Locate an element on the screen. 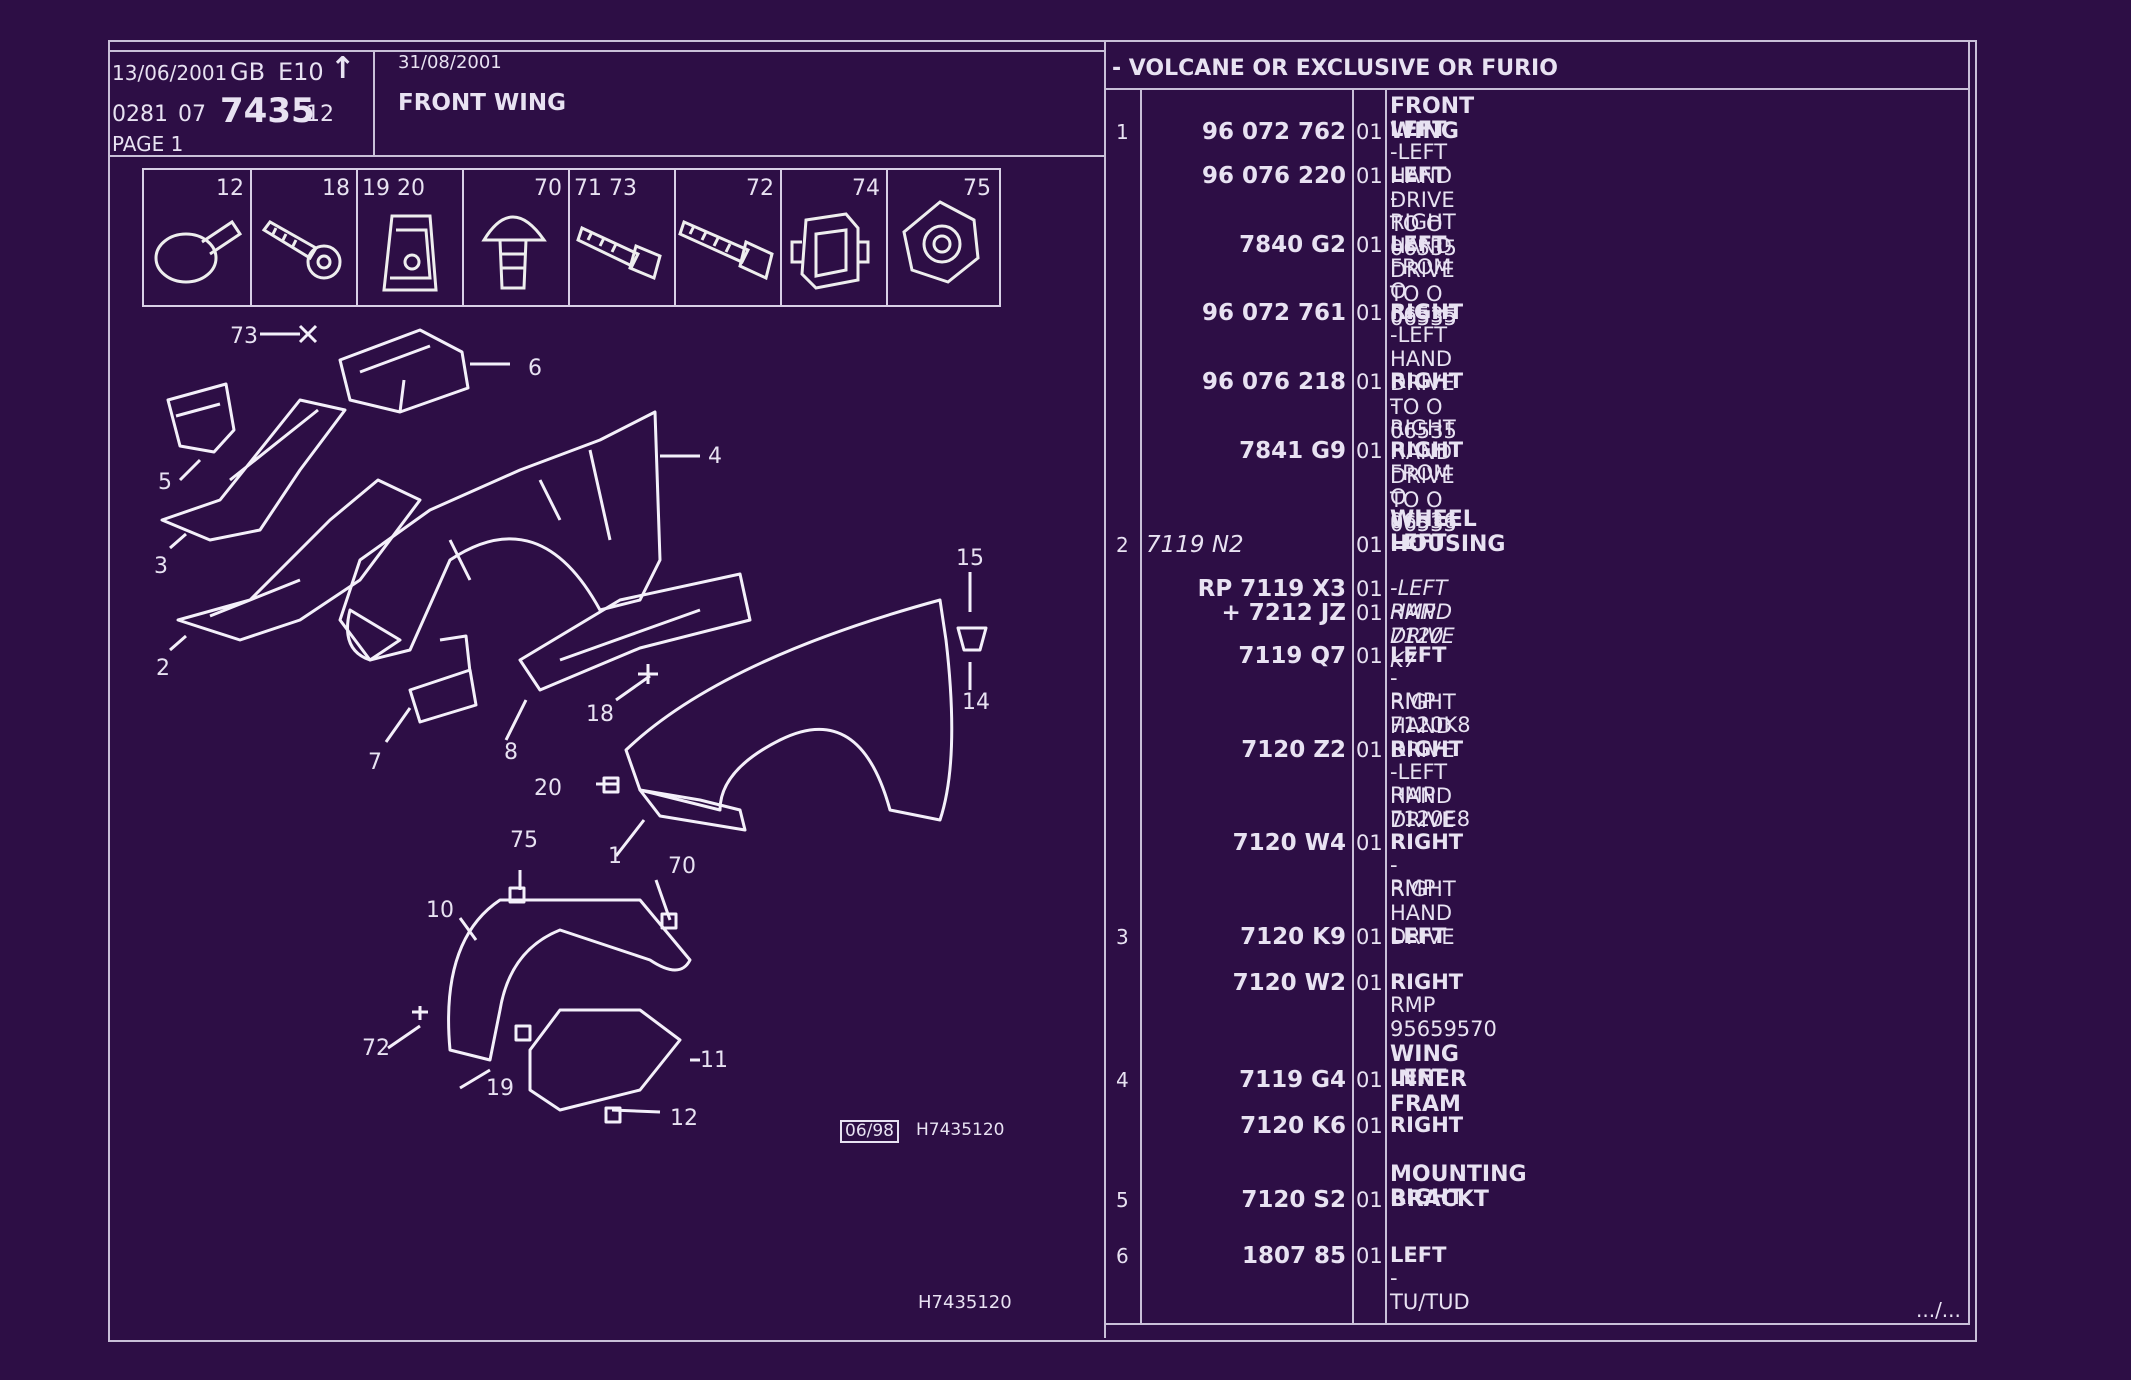 This screenshot has width=2131, height=1380. row-description: RMP is located at coordinates (1413, 888).